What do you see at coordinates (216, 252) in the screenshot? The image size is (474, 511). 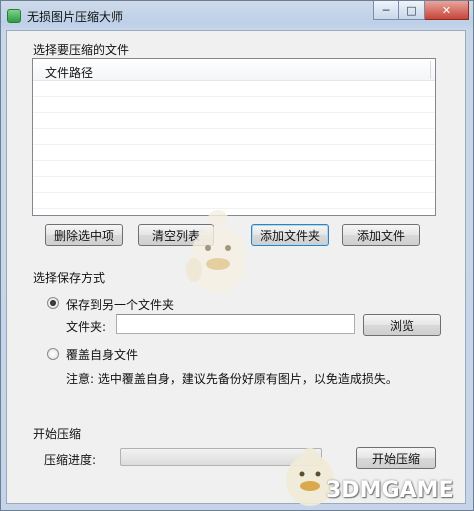 I see `watermark-mascot-icon` at bounding box center [216, 252].